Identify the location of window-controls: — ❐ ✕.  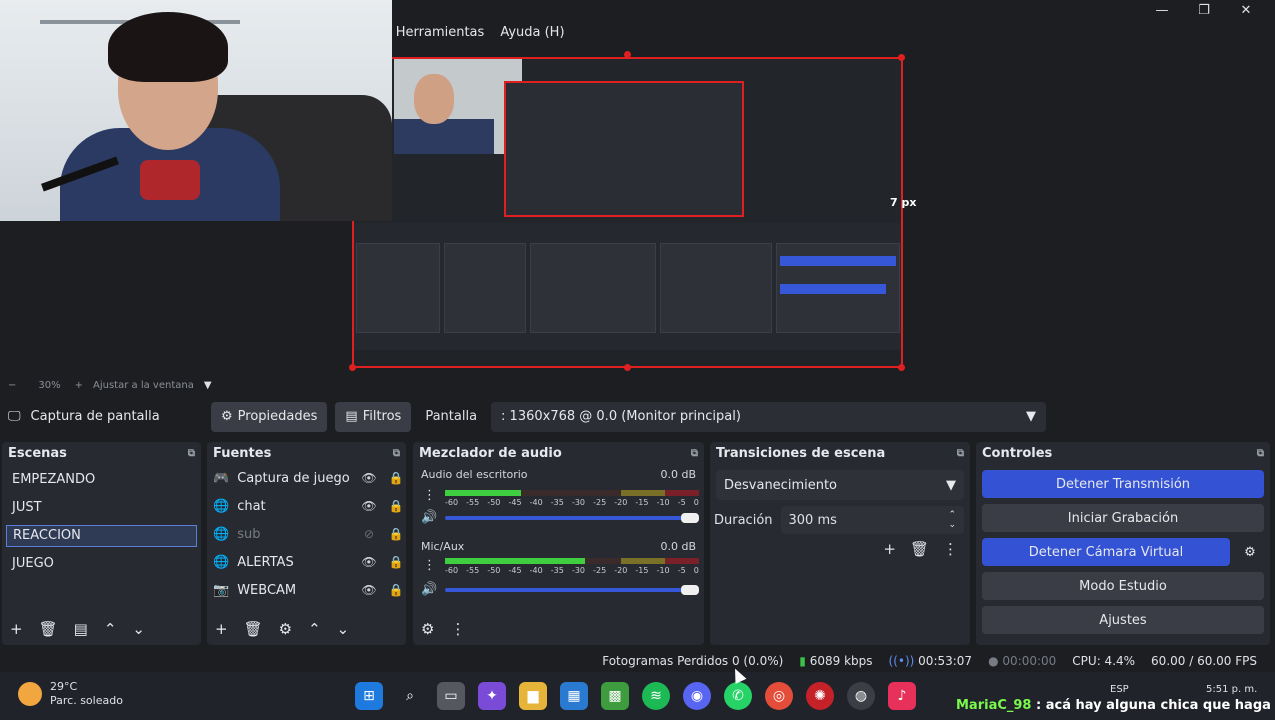
(1204, 10).